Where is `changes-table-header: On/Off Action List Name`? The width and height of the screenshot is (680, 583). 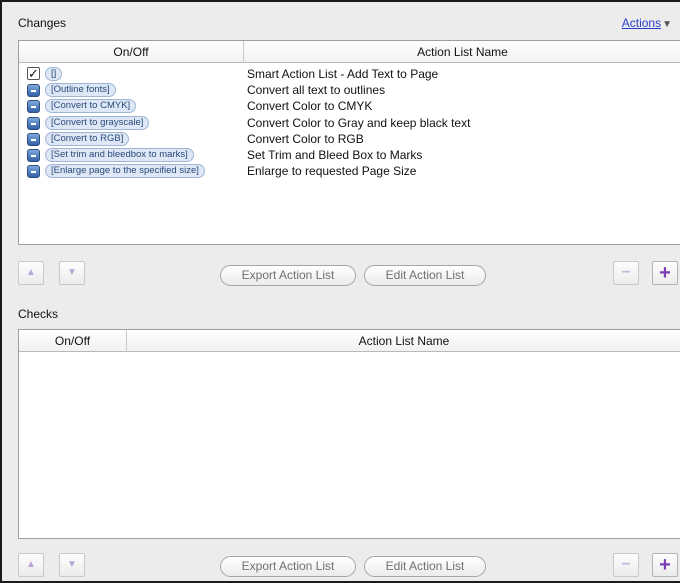
changes-table-header: On/Off Action List Name is located at coordinates (349, 52).